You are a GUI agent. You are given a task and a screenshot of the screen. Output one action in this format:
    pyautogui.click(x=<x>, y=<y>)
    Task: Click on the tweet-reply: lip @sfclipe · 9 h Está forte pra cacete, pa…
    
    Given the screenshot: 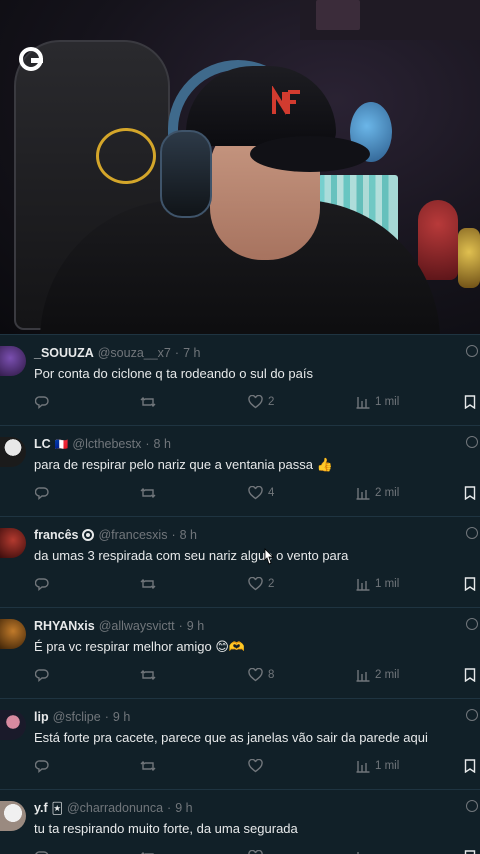 What is the action you would take?
    pyautogui.click(x=240, y=743)
    